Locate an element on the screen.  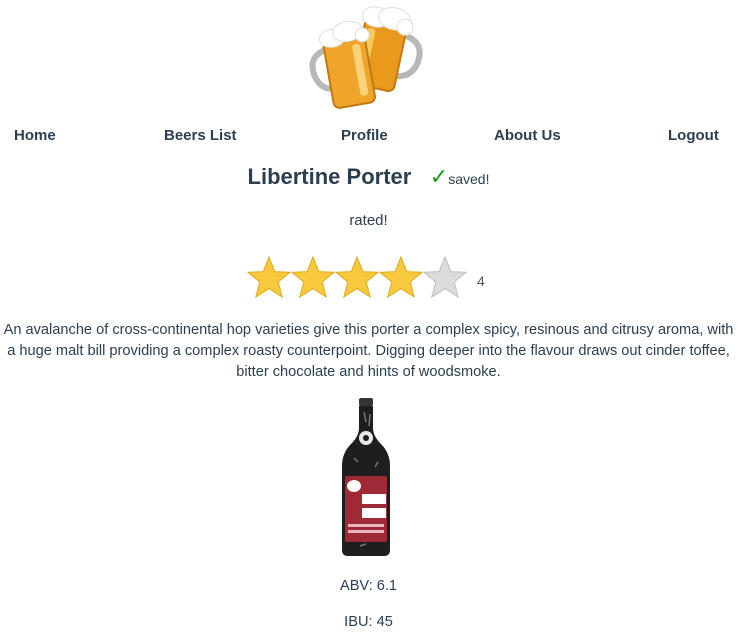
beer-name: Libertine Porter is located at coordinates (329, 176).